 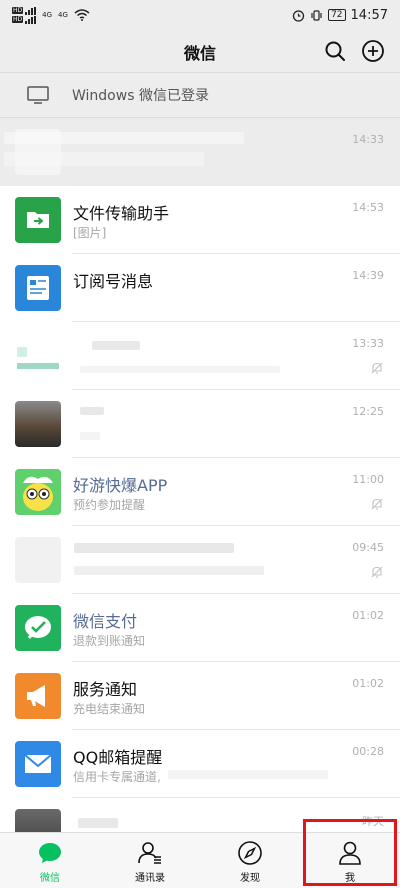 I want to click on person-icon, so click(x=350, y=853).